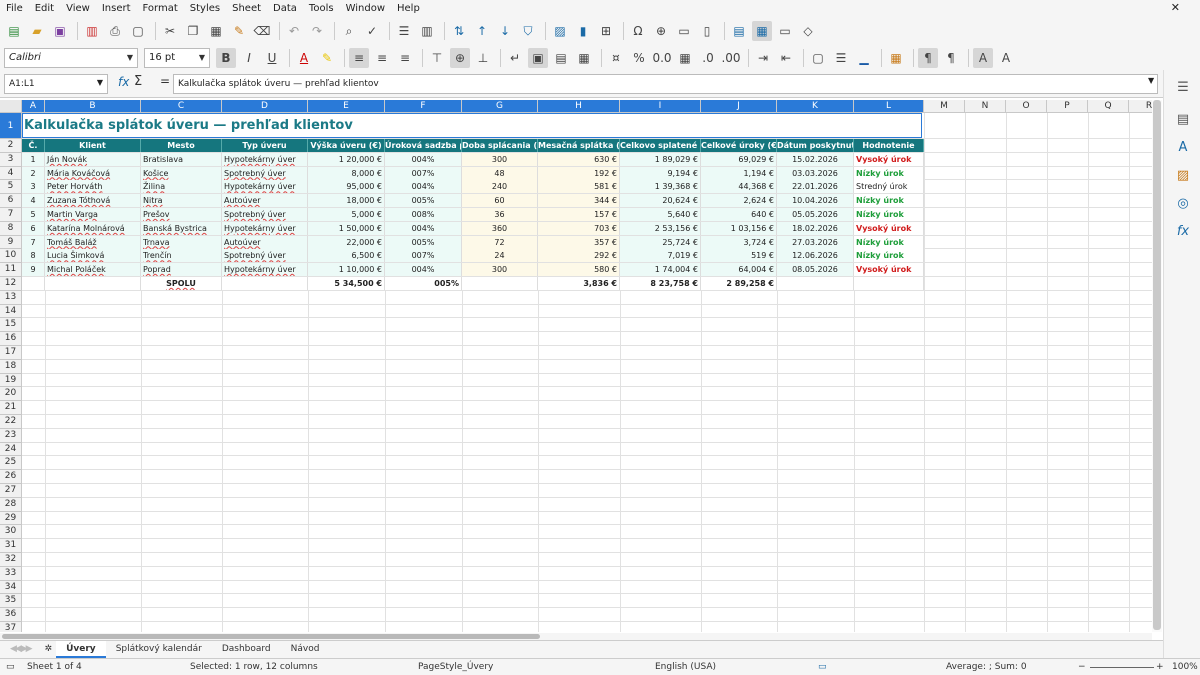 Image resolution: width=1200 pixels, height=675 pixels. Describe the element at coordinates (317, 31) in the screenshot. I see `redo-icon: ↷` at that location.